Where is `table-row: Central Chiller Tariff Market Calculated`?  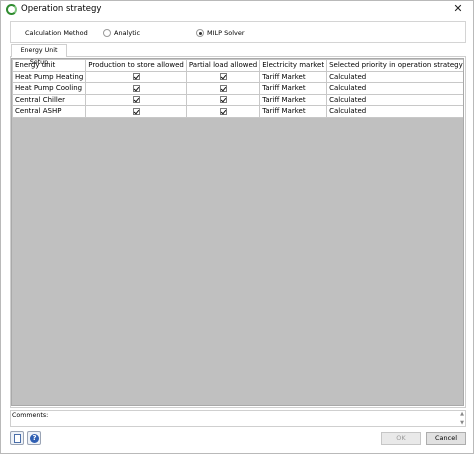
table-row: Central Chiller Tariff Market Calculated is located at coordinates (237, 99).